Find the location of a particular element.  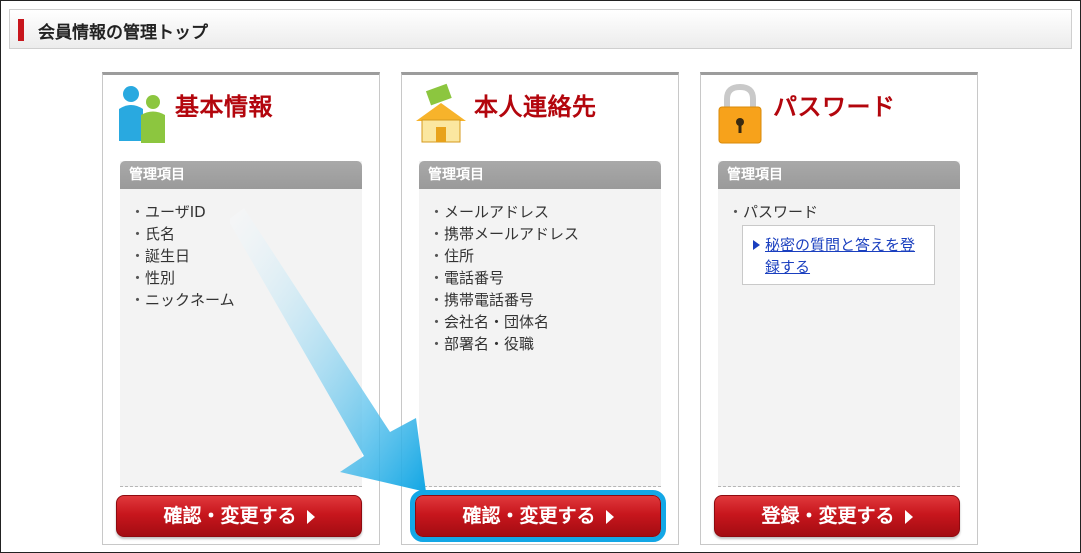

item-list: パスワード is located at coordinates (839, 206).